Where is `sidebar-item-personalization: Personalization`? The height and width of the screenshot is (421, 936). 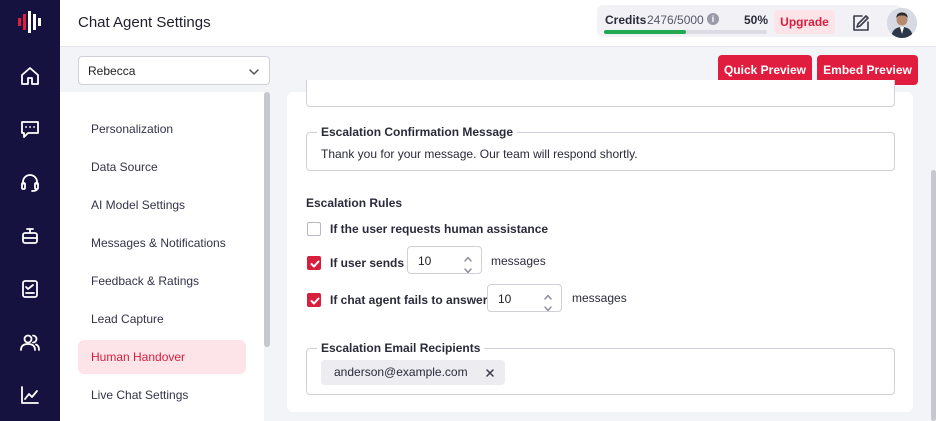 sidebar-item-personalization: Personalization is located at coordinates (162, 129).